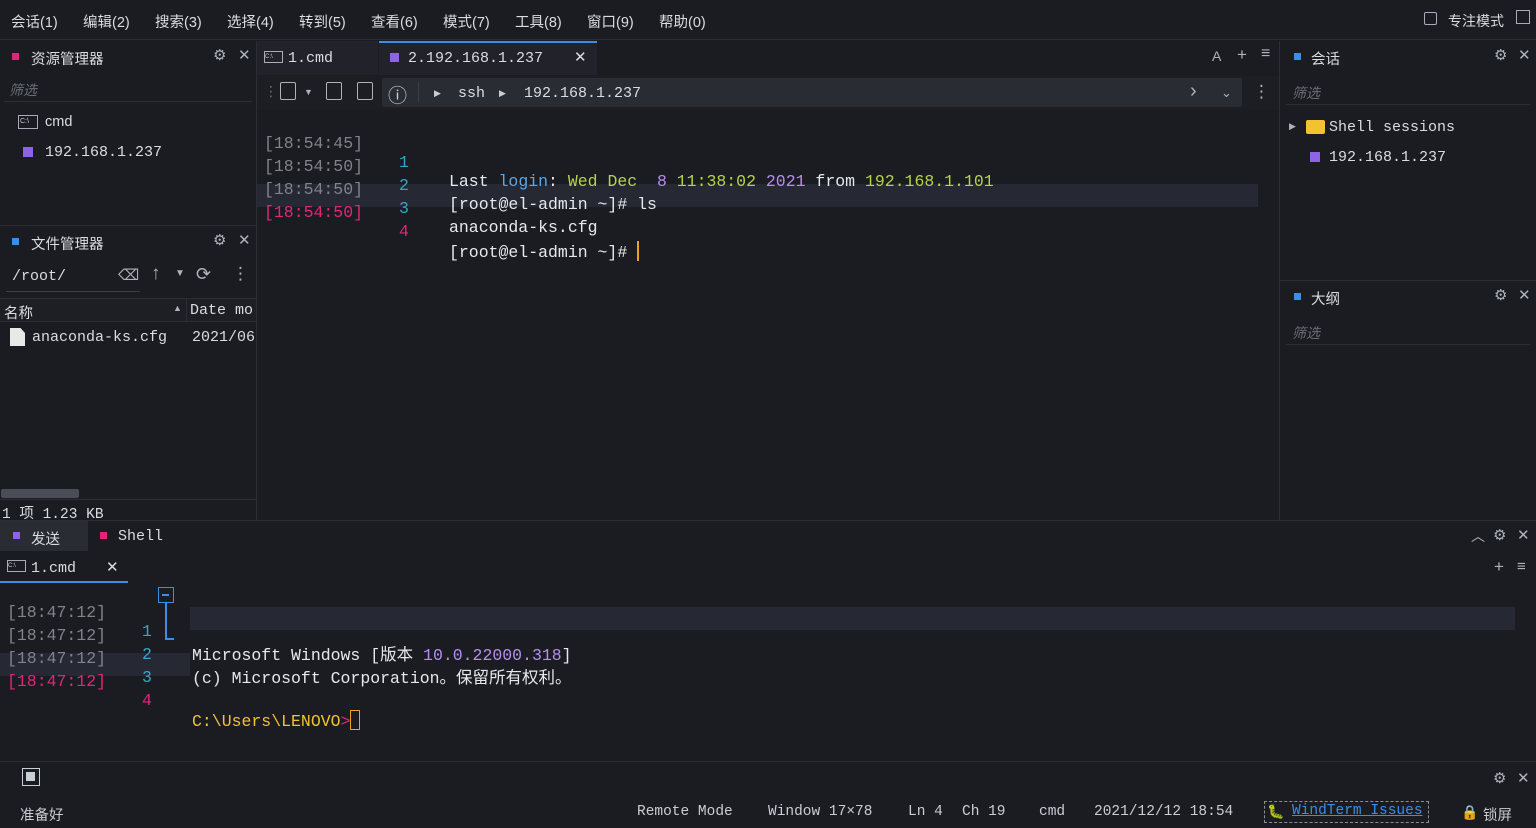 The image size is (1536, 828). I want to click on block-cursor, so click(355, 720).